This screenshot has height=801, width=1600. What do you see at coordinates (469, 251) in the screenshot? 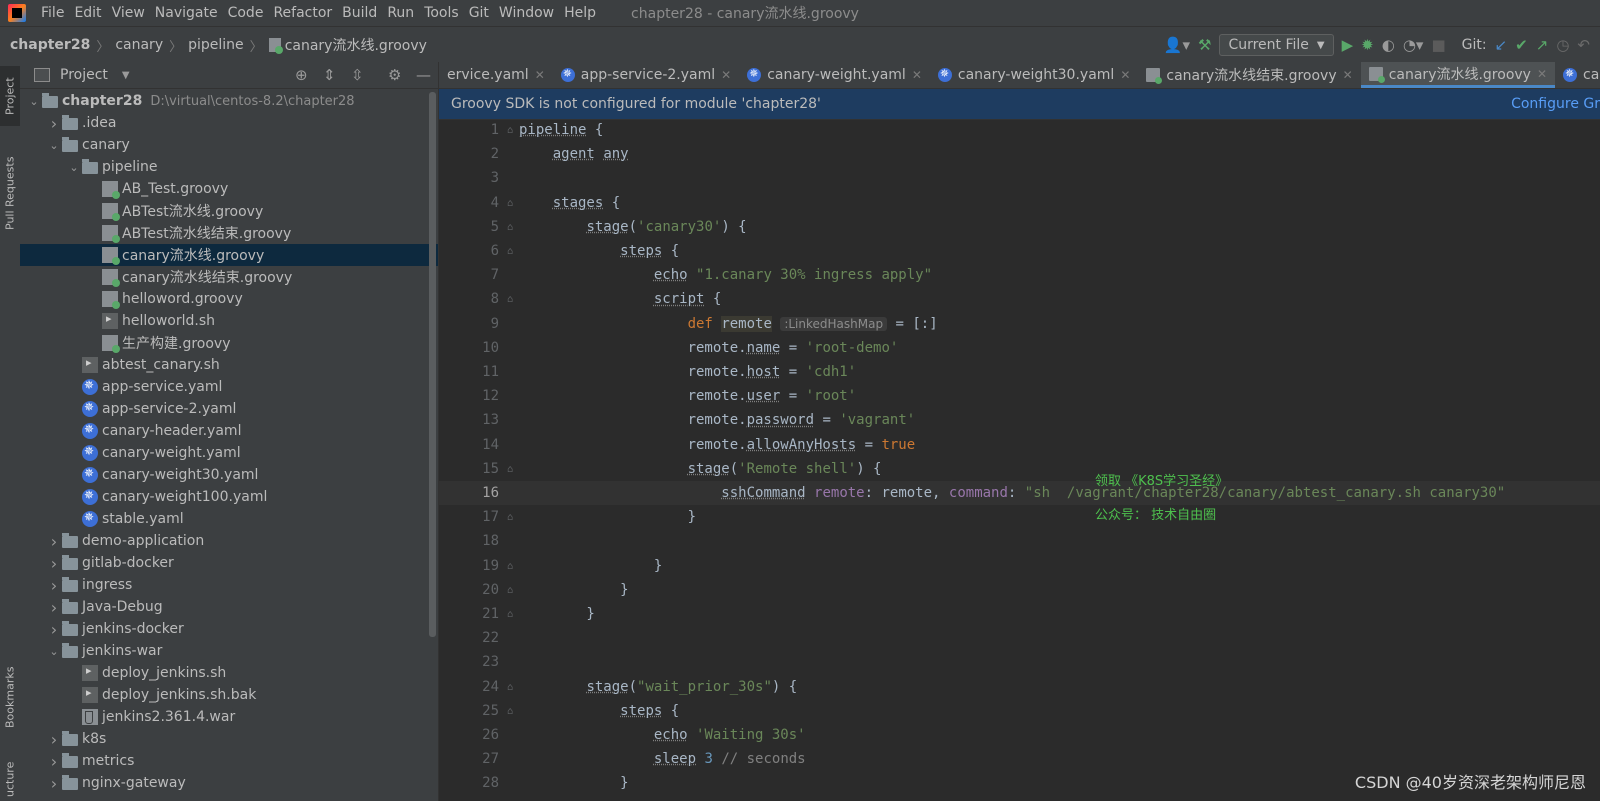
I see `line-number: 6` at bounding box center [469, 251].